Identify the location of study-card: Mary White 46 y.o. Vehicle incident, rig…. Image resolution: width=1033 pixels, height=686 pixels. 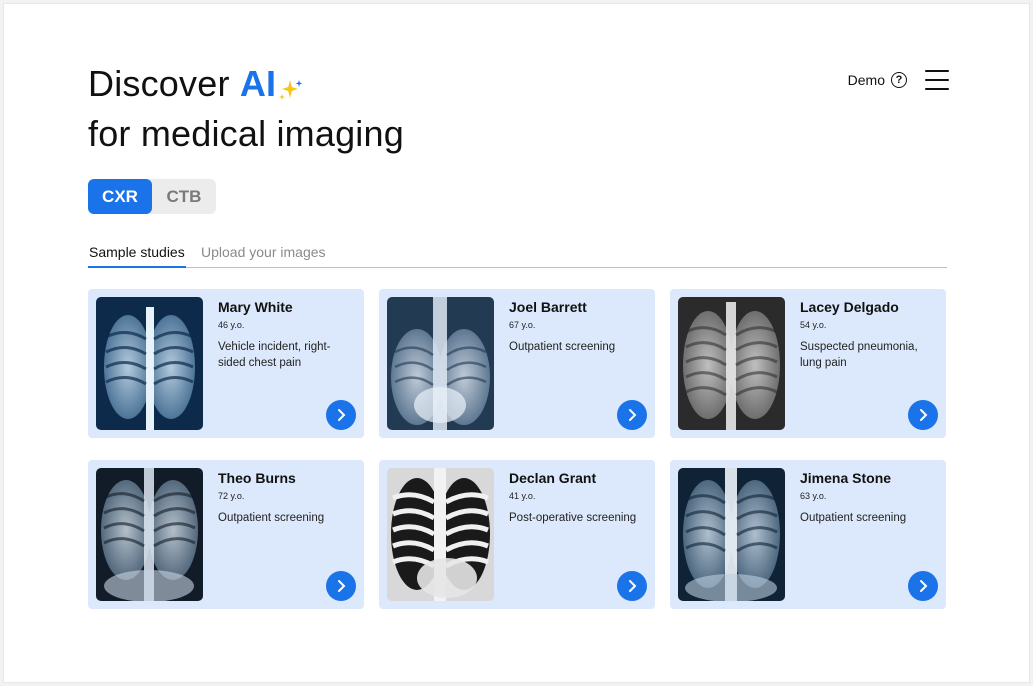
(226, 363).